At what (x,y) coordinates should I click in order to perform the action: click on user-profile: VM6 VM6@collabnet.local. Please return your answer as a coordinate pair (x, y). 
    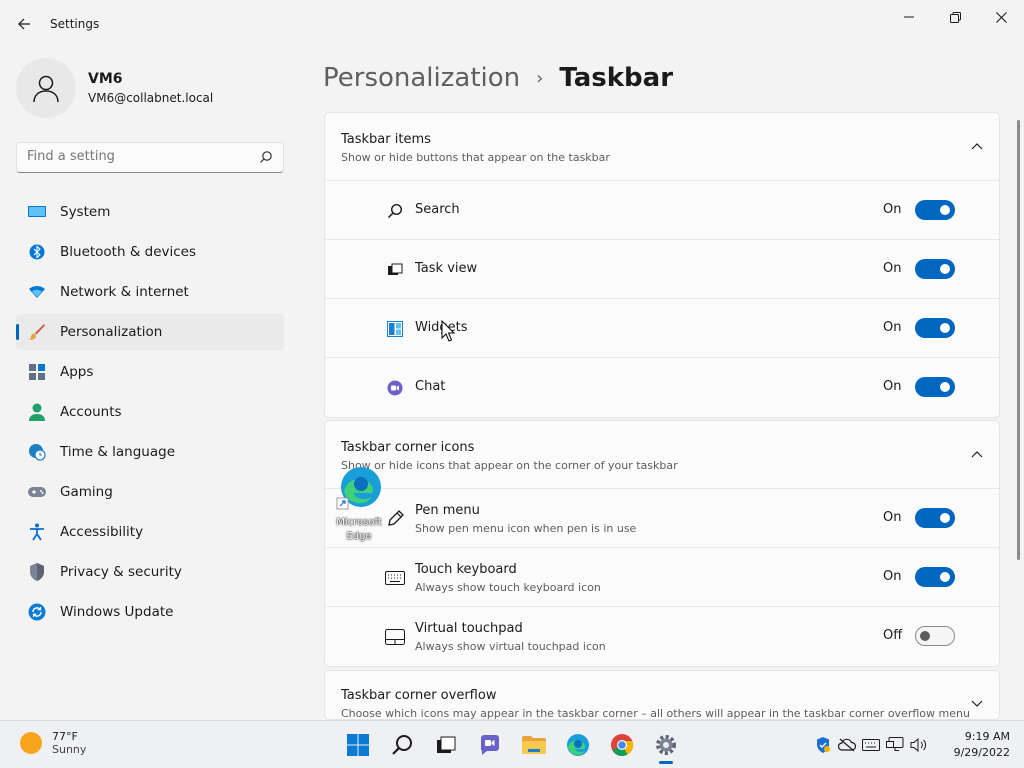
    Looking at the image, I should click on (151, 88).